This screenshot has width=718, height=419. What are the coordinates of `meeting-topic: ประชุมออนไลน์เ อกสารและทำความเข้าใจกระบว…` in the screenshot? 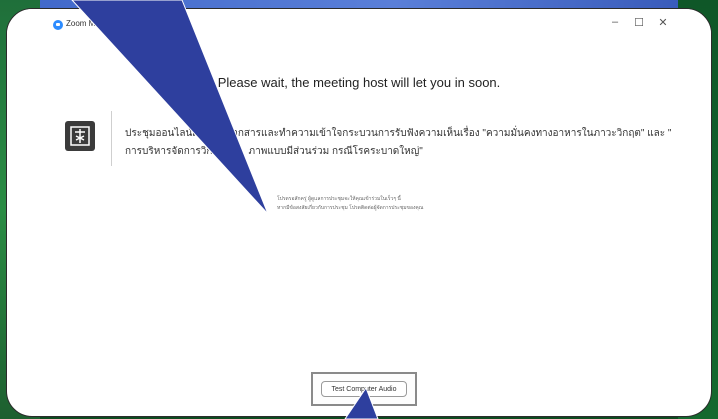 It's located at (405, 143).